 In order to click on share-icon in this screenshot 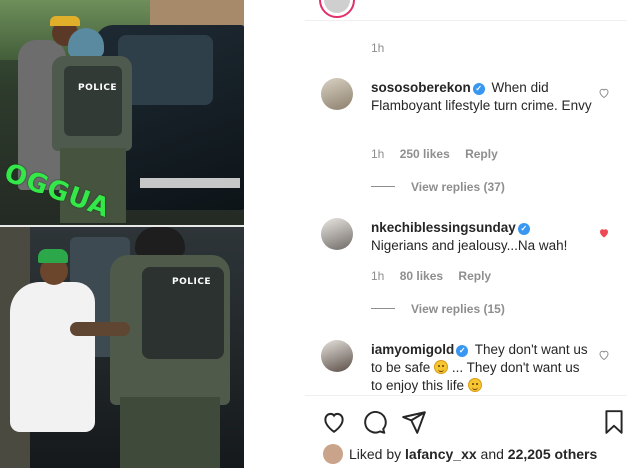, I will do `click(414, 422)`.